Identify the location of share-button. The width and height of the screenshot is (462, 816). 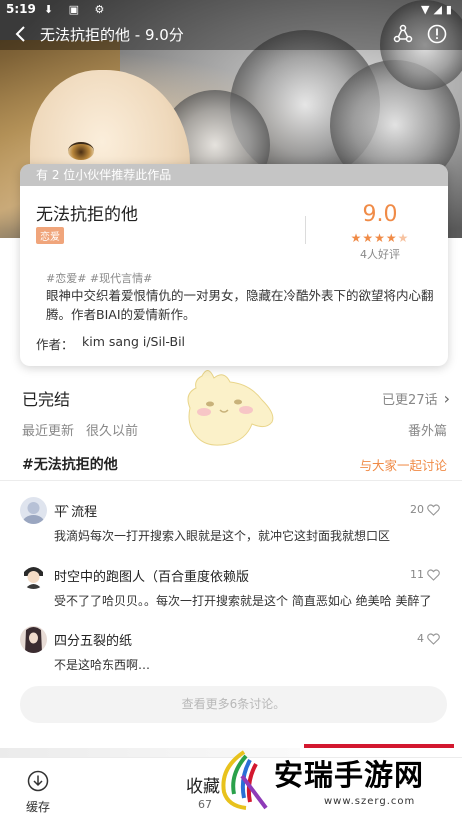
(403, 34).